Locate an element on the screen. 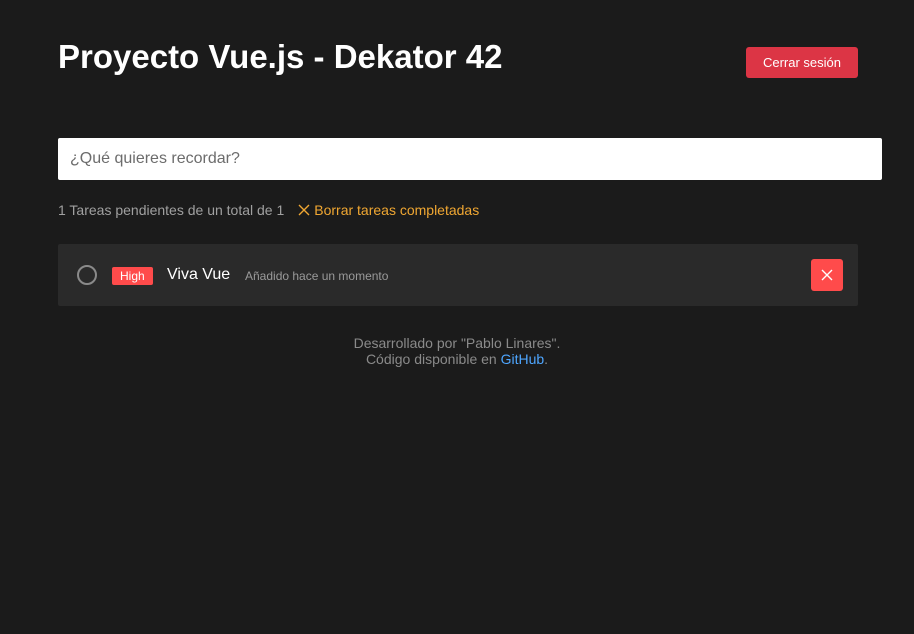 This screenshot has height=634, width=914. task-complete-checkbox is located at coordinates (87, 275).